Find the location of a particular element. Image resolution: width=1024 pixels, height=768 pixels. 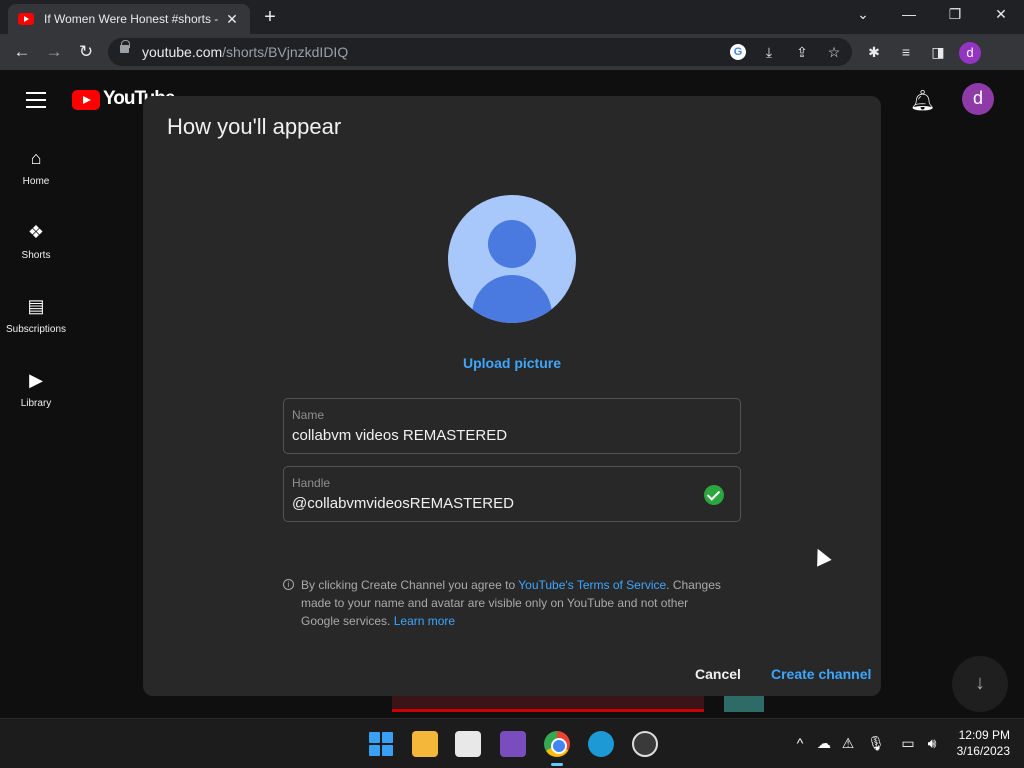

browser-tab: If Women Were Honest #shorts - ✕ is located at coordinates (129, 19).